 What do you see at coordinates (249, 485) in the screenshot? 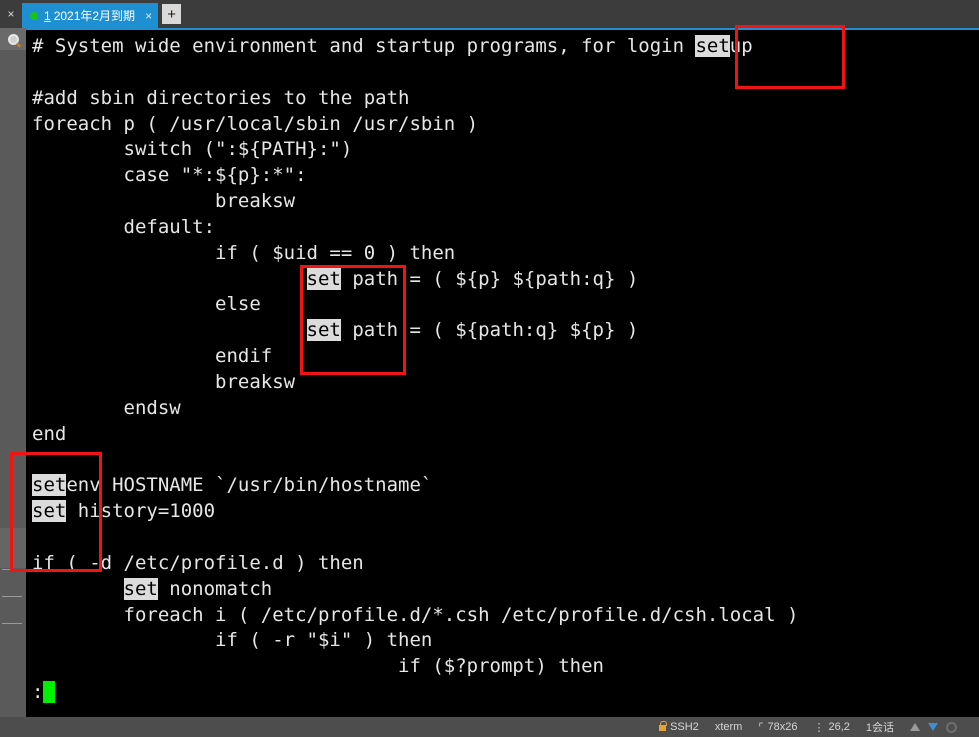
I see `terminal-text-run: env HOSTNAME `/usr/bin/hostname`` at bounding box center [249, 485].